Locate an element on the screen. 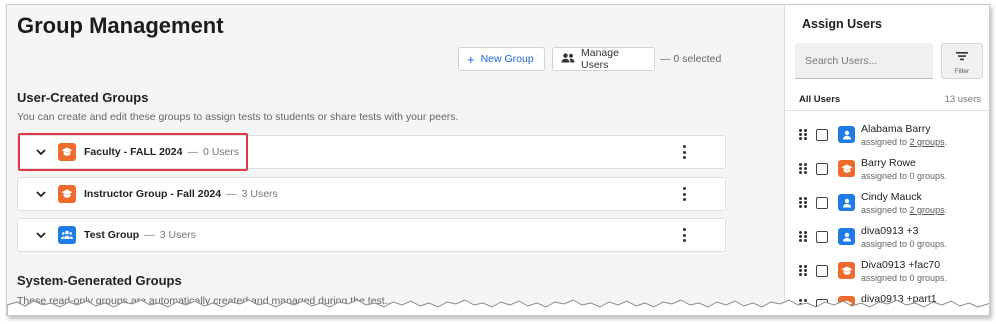 The height and width of the screenshot is (324, 996). all-users-label: All Users is located at coordinates (820, 99).